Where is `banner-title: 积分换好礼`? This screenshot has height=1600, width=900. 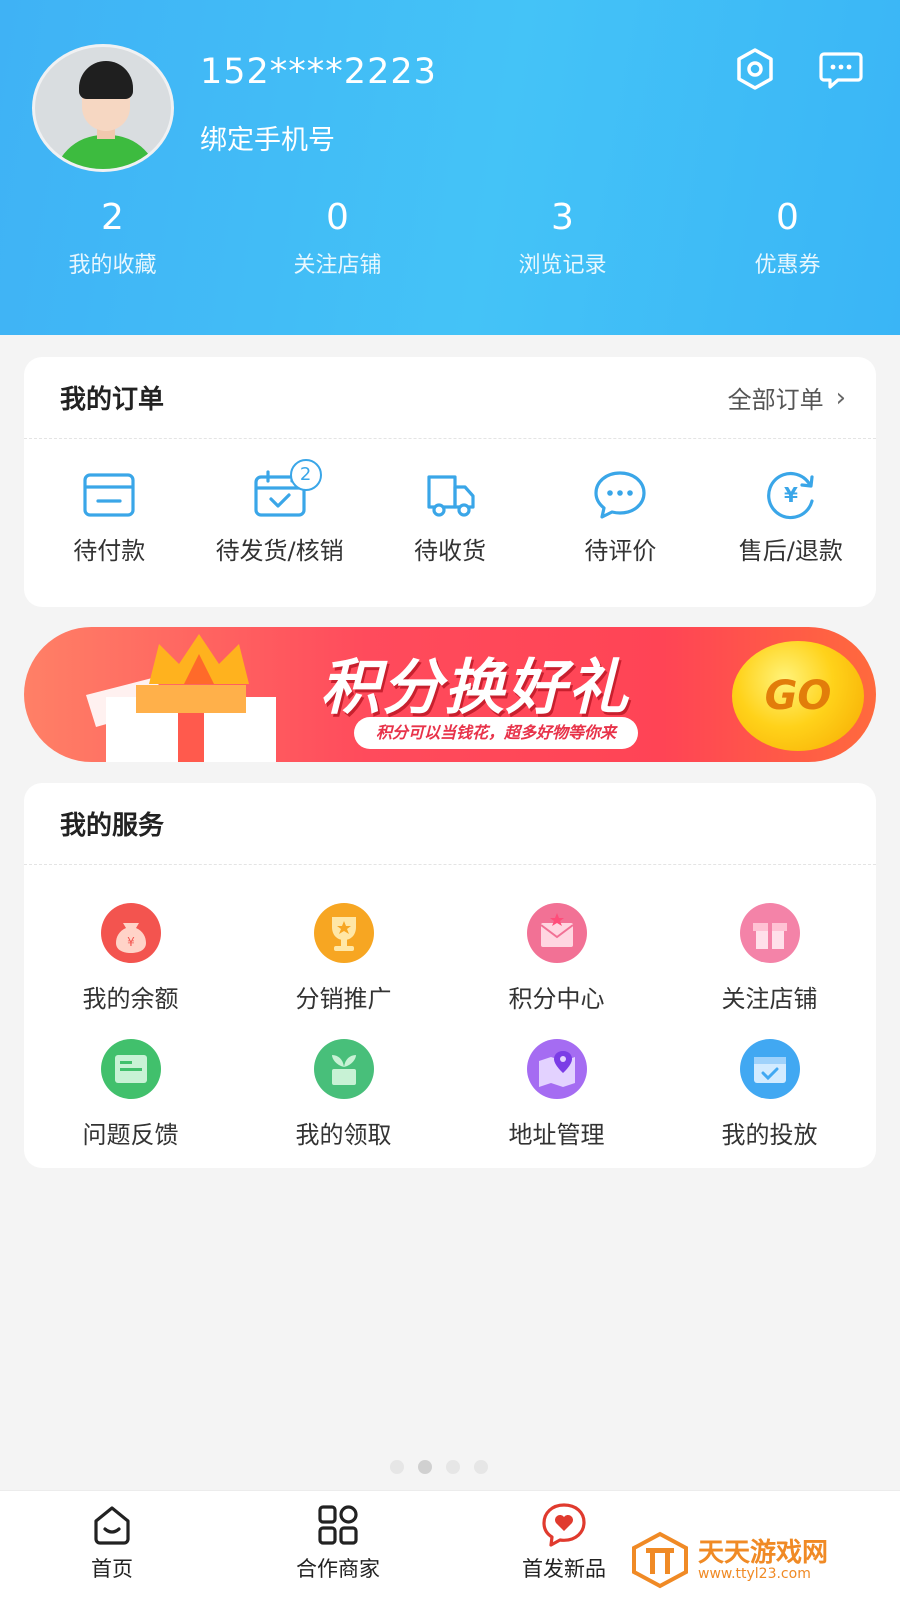
banner-title: 积分换好礼 is located at coordinates (475, 688).